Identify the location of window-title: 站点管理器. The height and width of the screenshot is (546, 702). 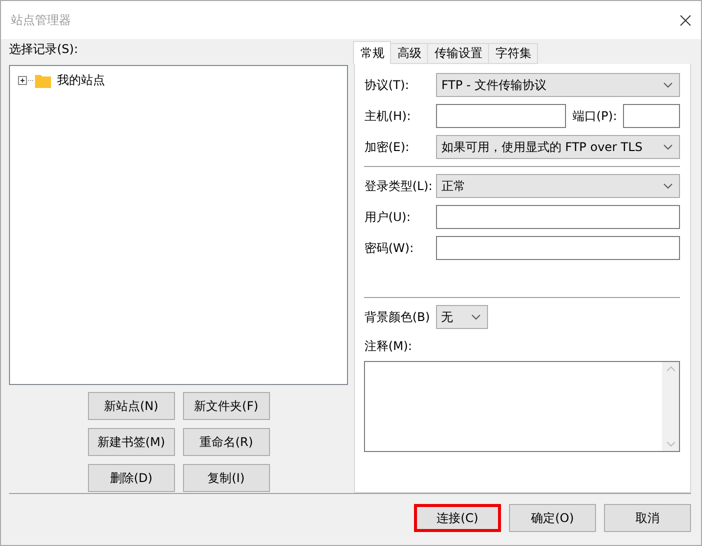
(41, 20).